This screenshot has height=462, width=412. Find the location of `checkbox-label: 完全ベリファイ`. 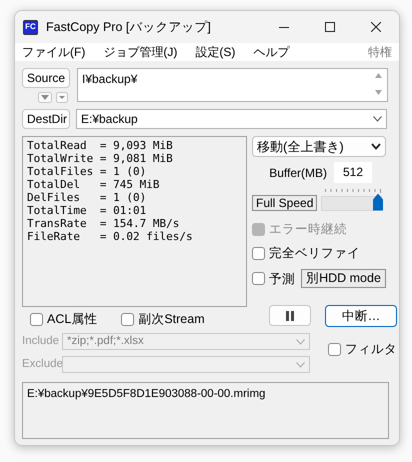

checkbox-label: 完全ベリファイ is located at coordinates (314, 253).